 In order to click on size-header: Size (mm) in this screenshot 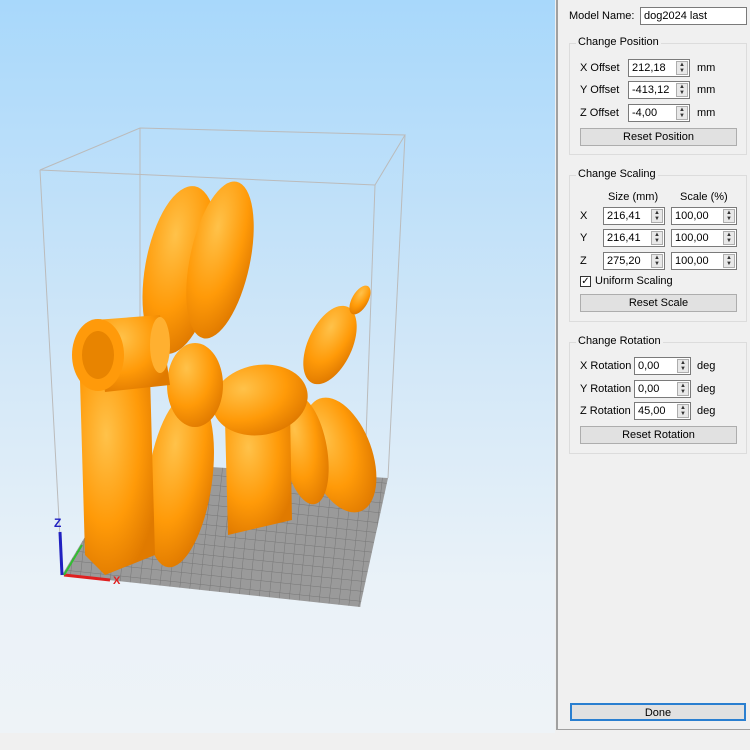, I will do `click(633, 197)`.